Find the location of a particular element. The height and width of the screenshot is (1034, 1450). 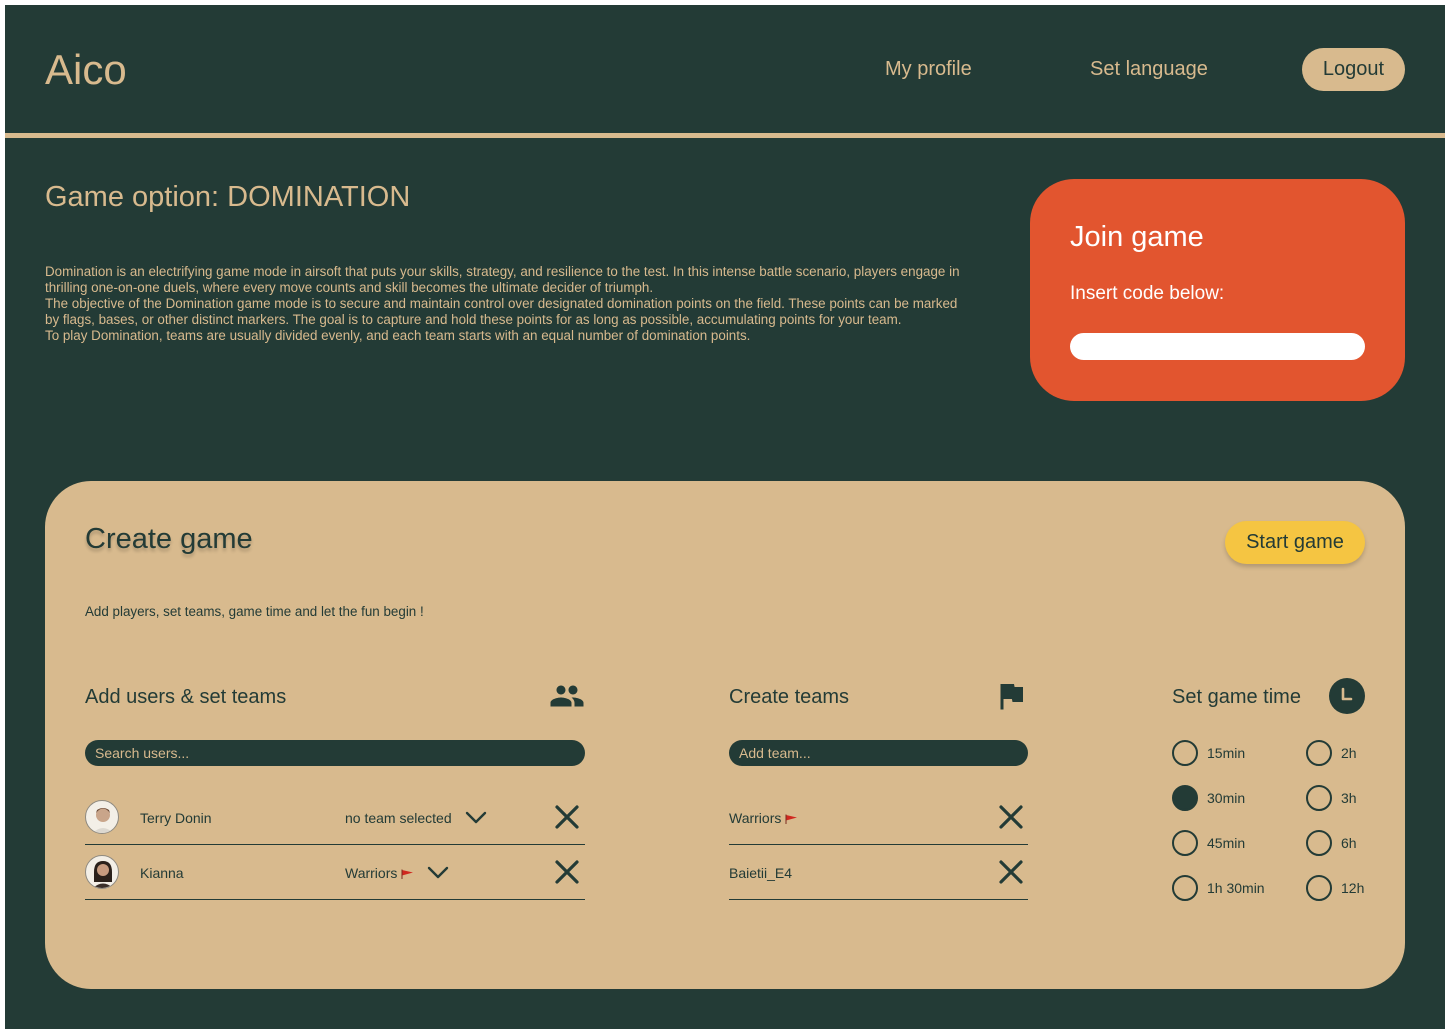

time-option-radio: 1h 30min is located at coordinates (1232, 888).